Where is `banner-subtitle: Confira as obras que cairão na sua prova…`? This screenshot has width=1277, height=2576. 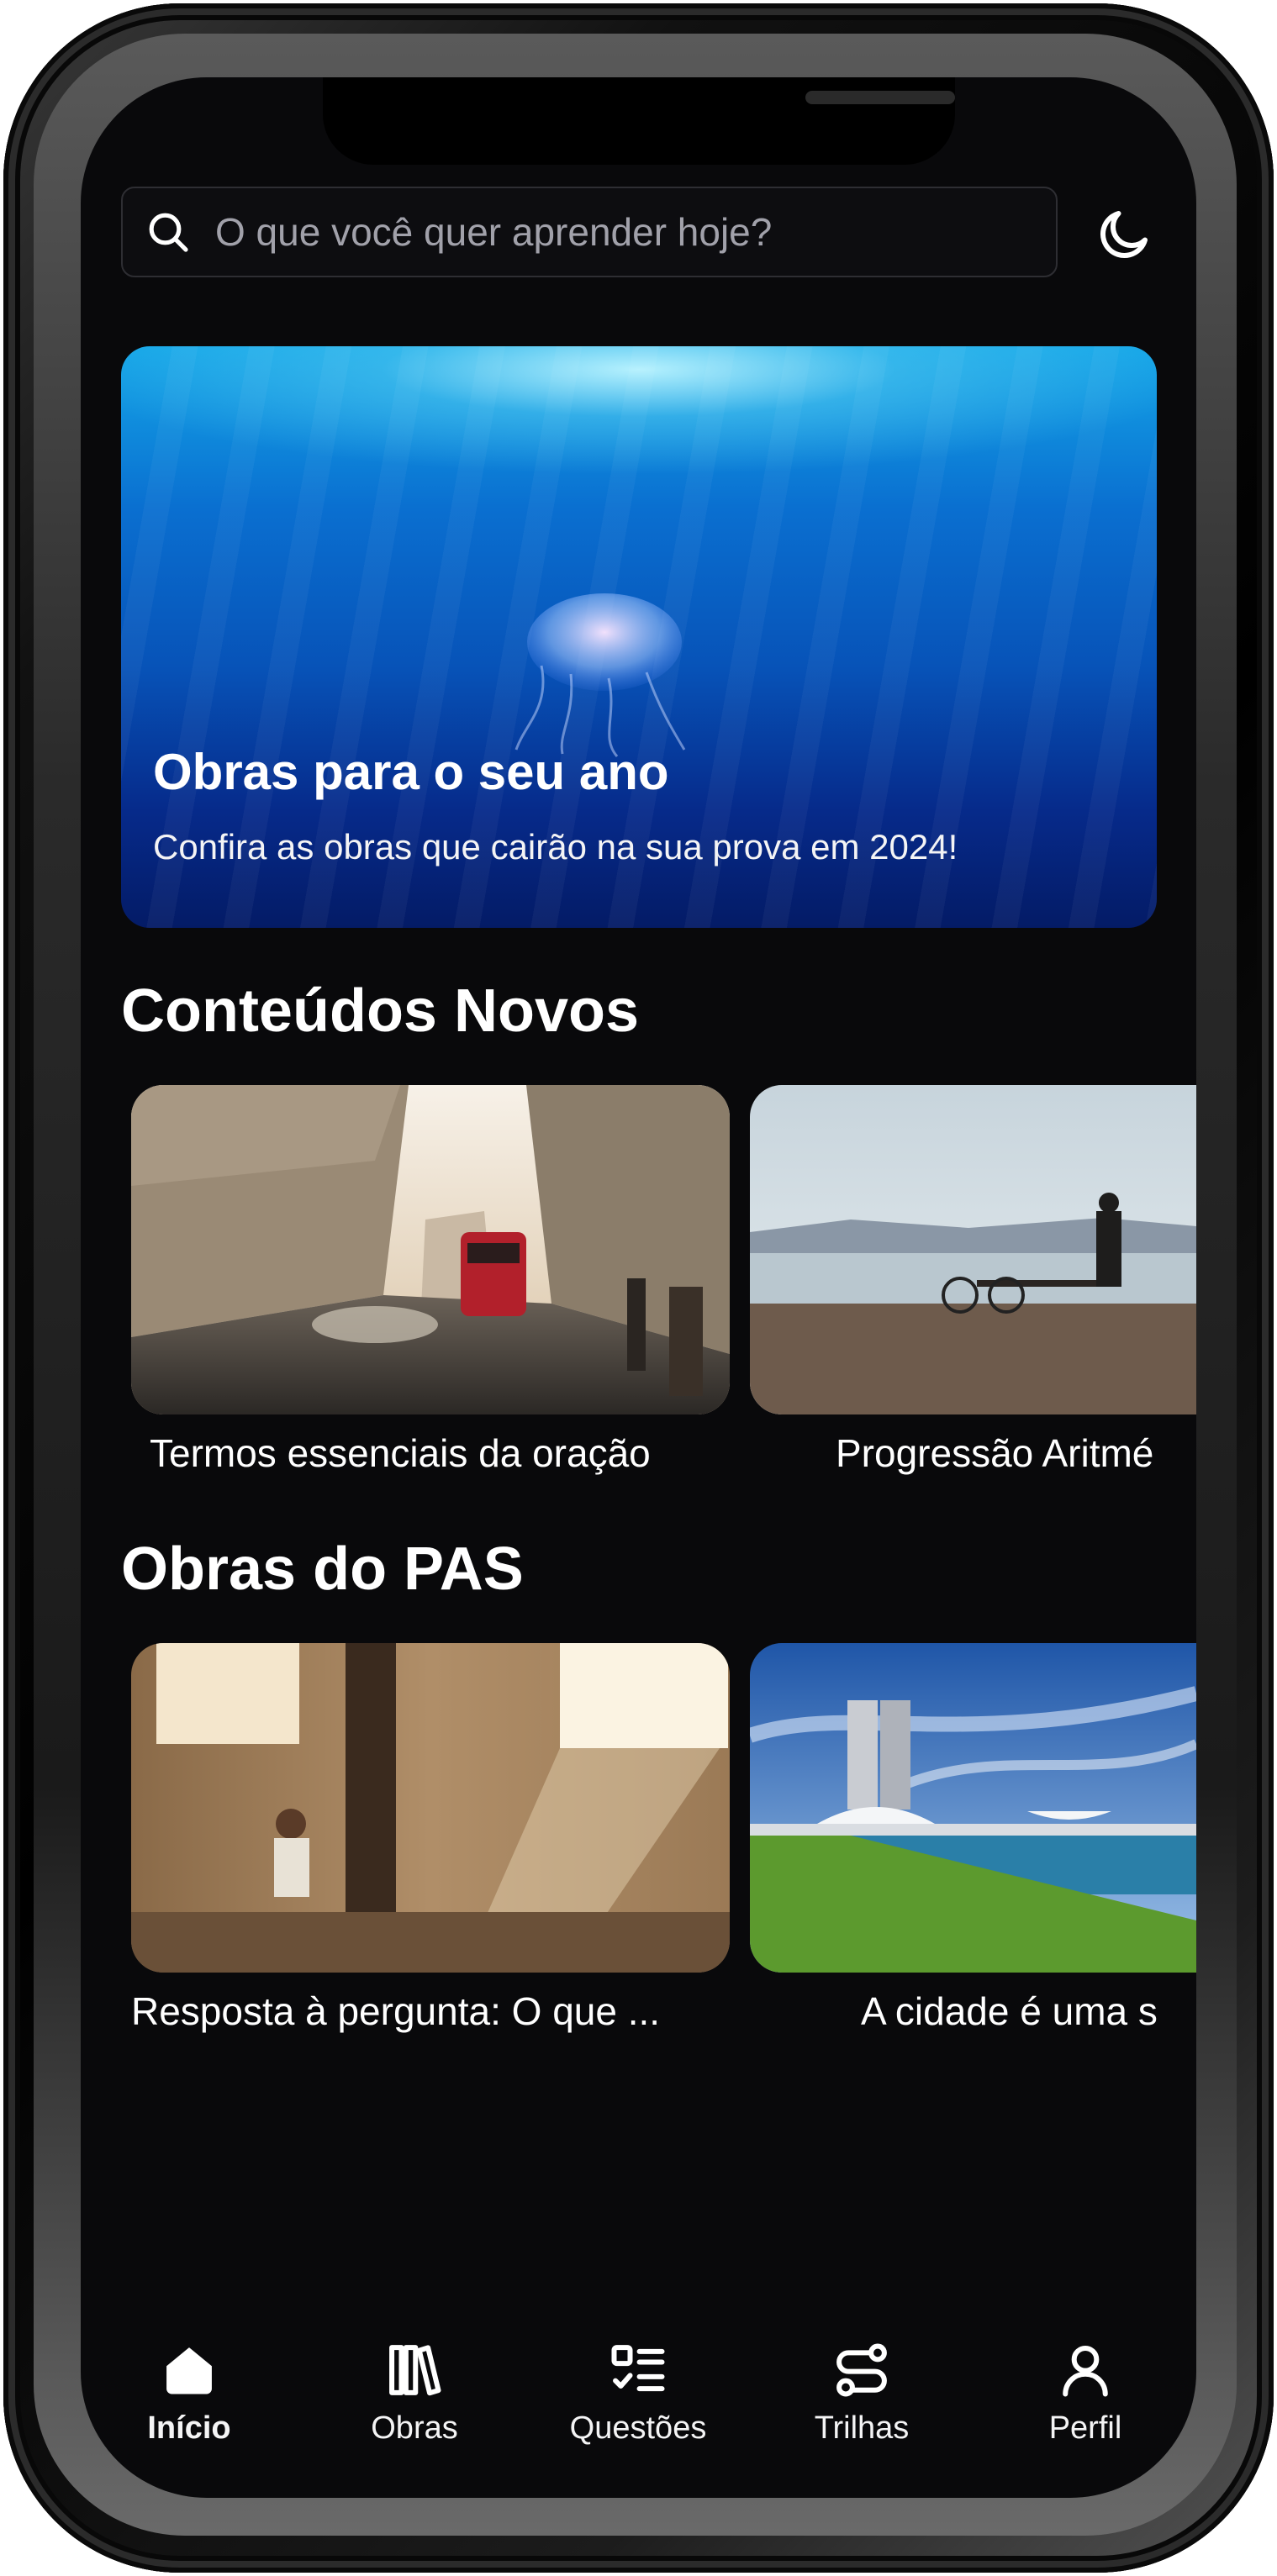 banner-subtitle: Confira as obras que cairão na sua prova… is located at coordinates (555, 847).